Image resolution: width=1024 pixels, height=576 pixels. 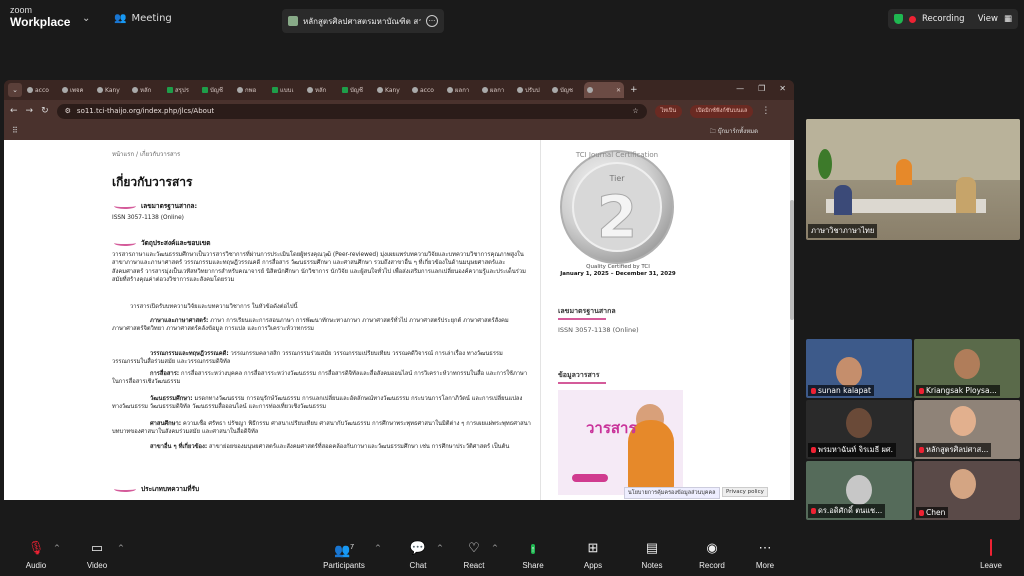 What do you see at coordinates (57, 548) in the screenshot?
I see `audio-options-caret: ^` at bounding box center [57, 548].